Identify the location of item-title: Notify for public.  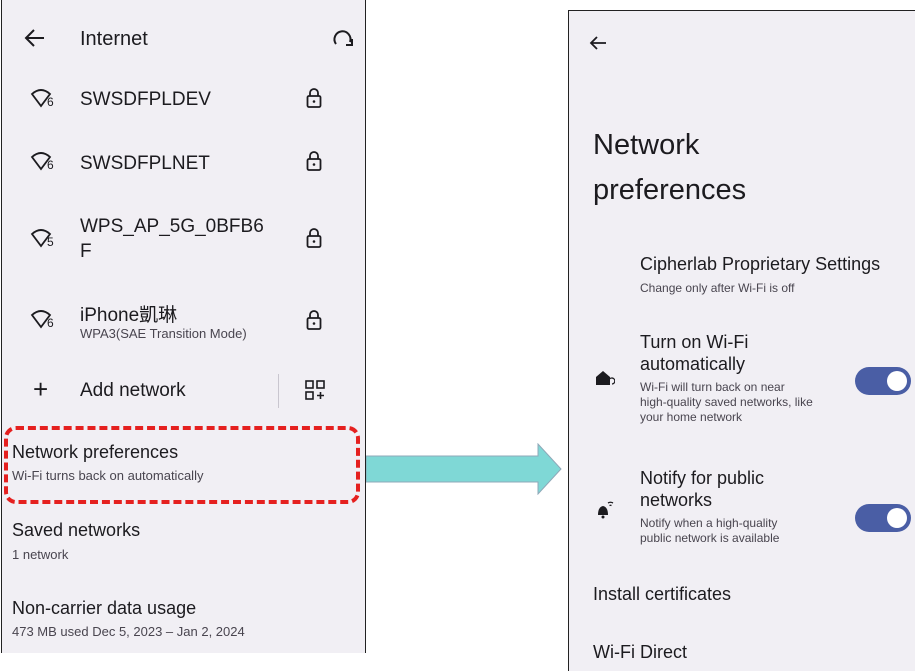
(702, 478).